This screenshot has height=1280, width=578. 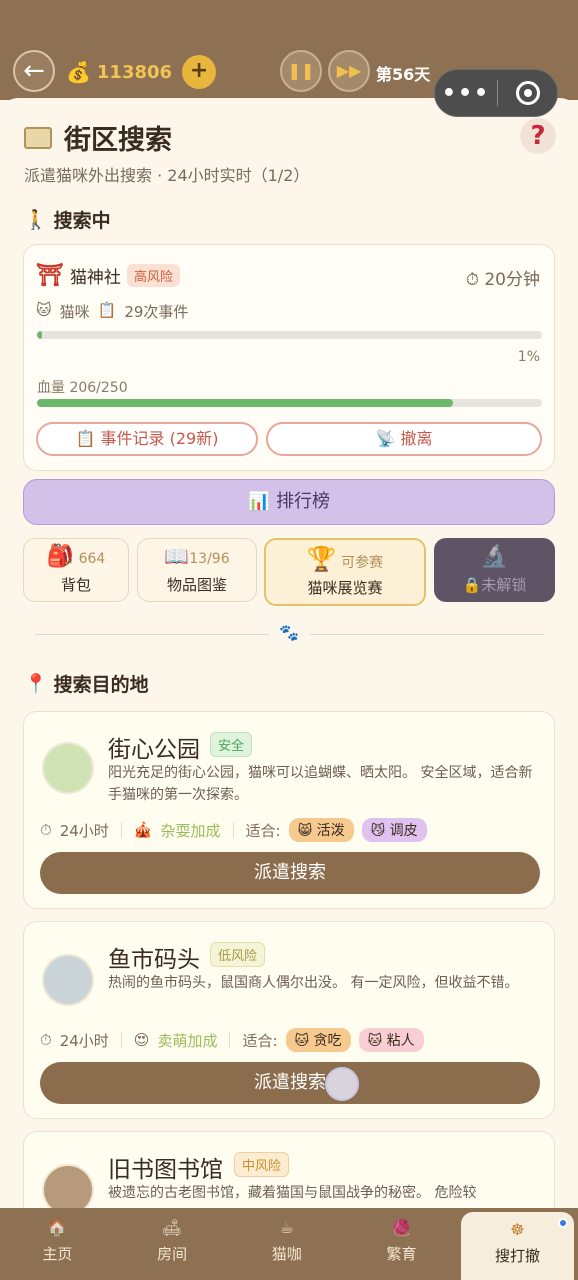 What do you see at coordinates (76, 570) in the screenshot?
I see `backpack-tile: 🎒 664 背包` at bounding box center [76, 570].